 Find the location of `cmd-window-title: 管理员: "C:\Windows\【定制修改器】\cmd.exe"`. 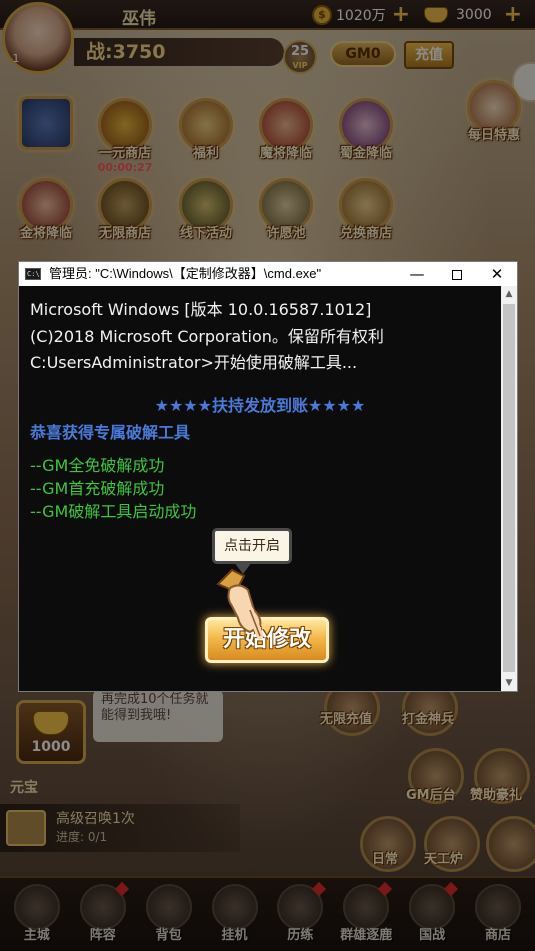

cmd-window-title: 管理员: "C:\Windows\【定制修改器】\cmd.exe" is located at coordinates (185, 273).